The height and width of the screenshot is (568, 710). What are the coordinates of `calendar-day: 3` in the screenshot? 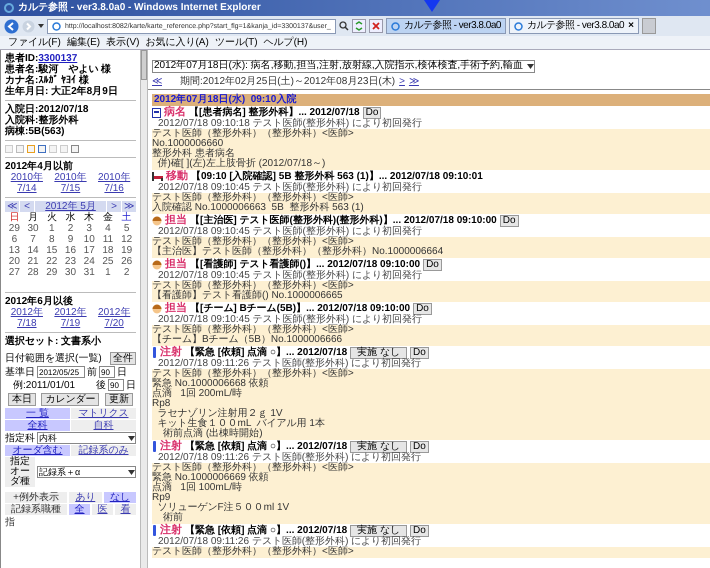 It's located at (89, 228).